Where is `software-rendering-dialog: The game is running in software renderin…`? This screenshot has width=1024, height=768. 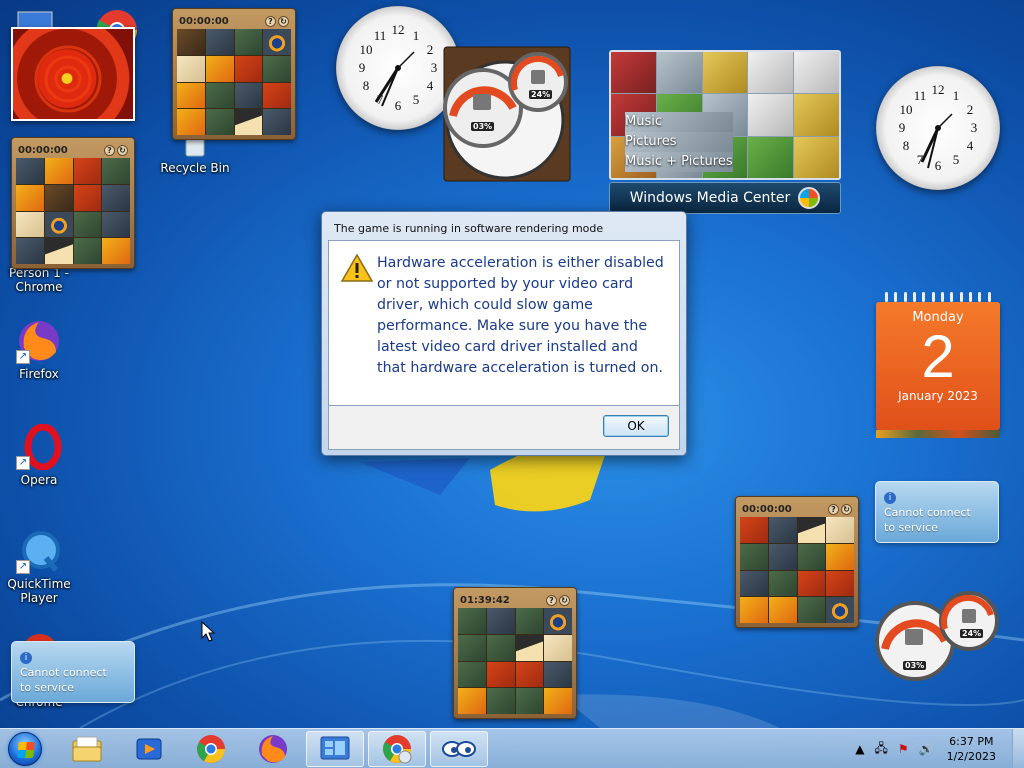
software-rendering-dialog: The game is running in software renderin… is located at coordinates (504, 333).